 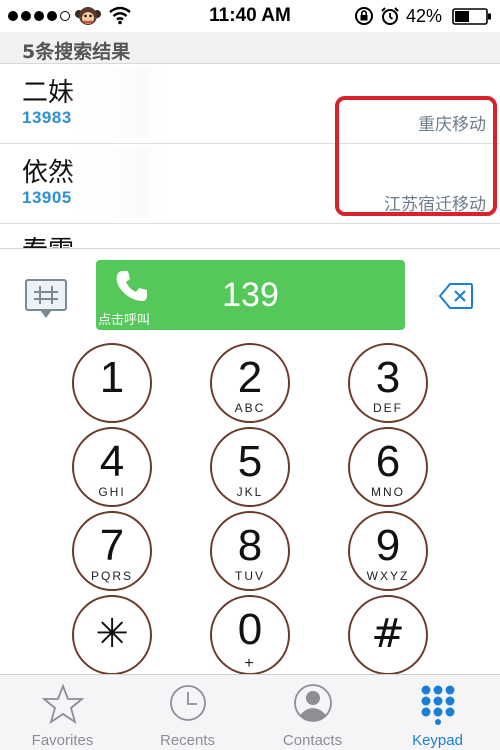 What do you see at coordinates (388, 377) in the screenshot?
I see `key-digit: 3` at bounding box center [388, 377].